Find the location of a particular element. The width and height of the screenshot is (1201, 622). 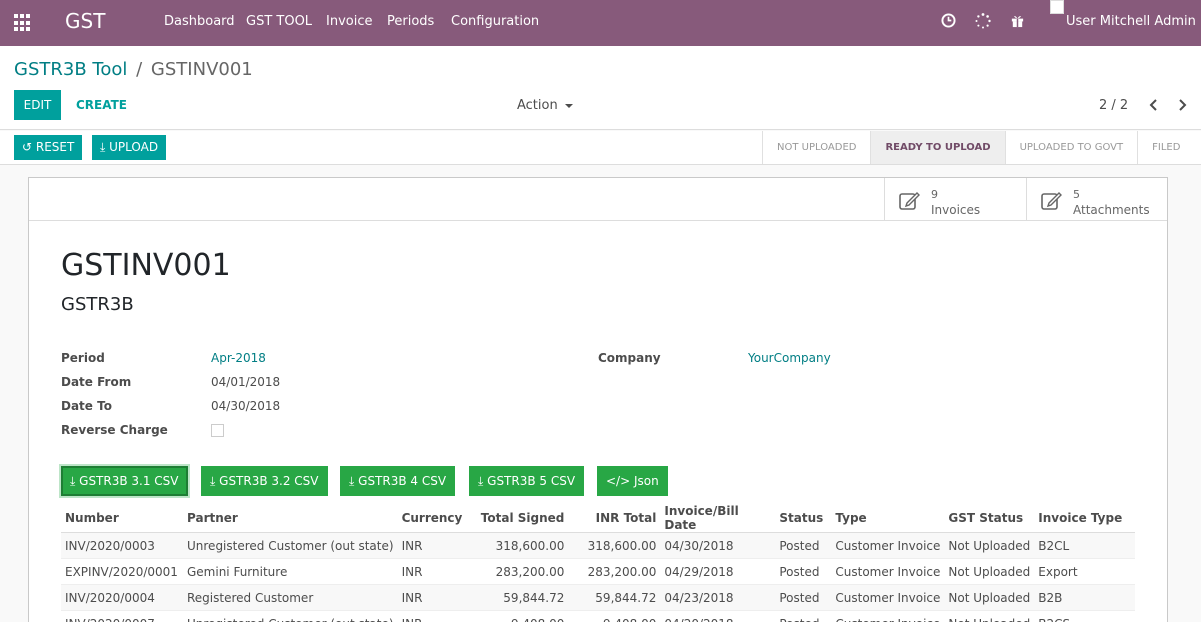

company-field: YourCompany is located at coordinates (789, 358).